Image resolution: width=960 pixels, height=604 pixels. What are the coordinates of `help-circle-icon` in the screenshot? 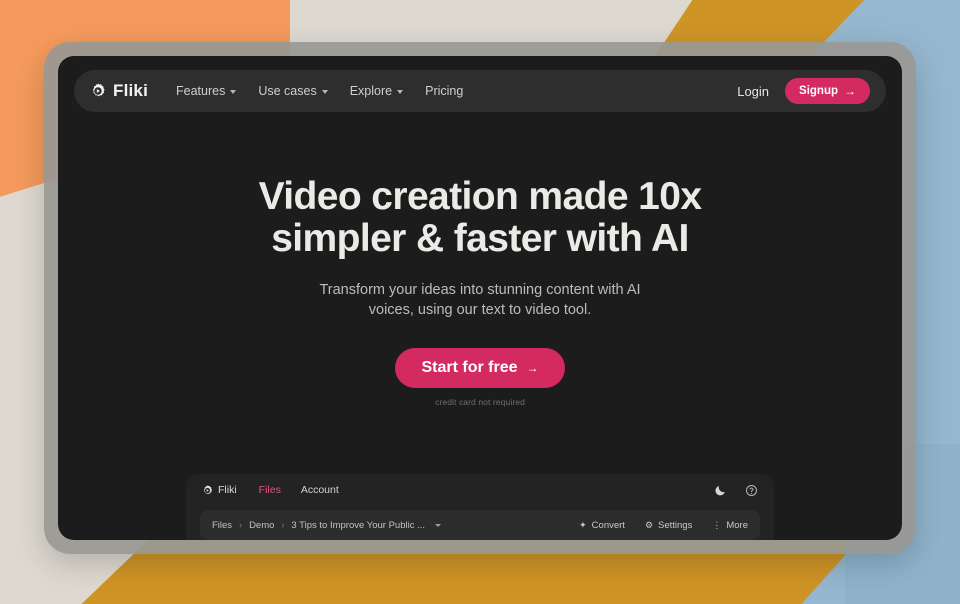 It's located at (751, 490).